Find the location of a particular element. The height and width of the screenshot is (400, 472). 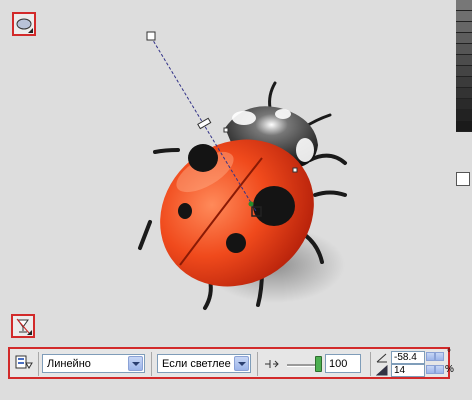

transparency-property-bar: Линейно Если светлее 100 -58.4 ° 14 % is located at coordinates (231, 363).